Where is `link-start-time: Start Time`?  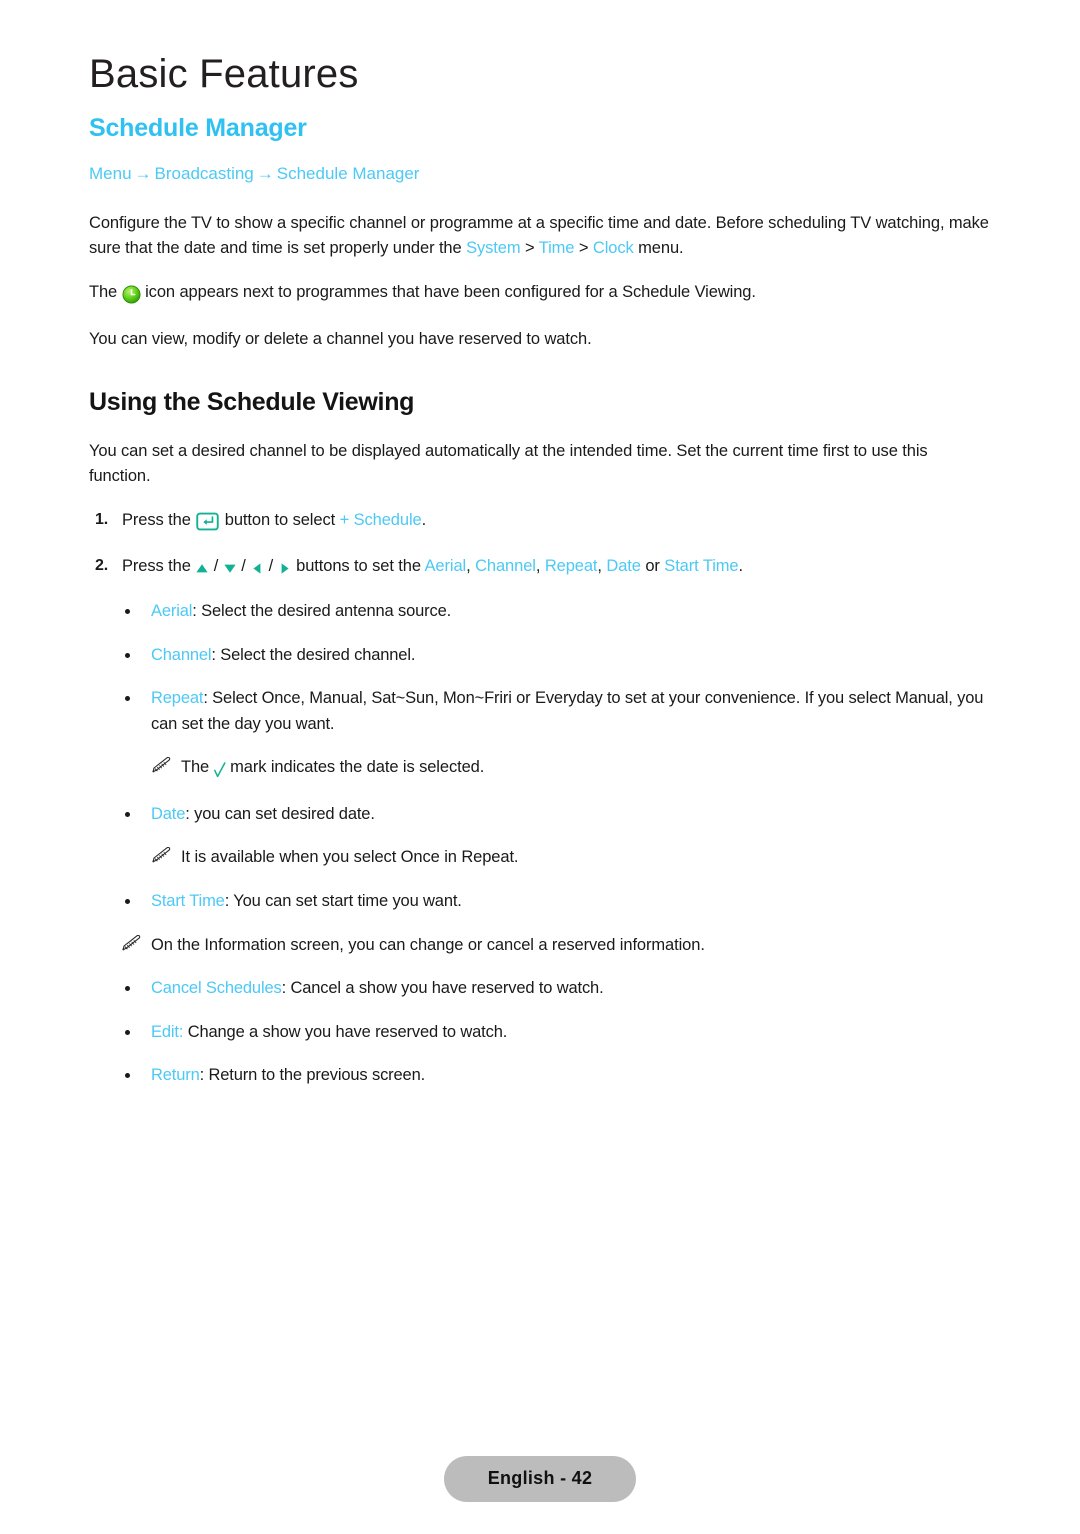 link-start-time: Start Time is located at coordinates (701, 566).